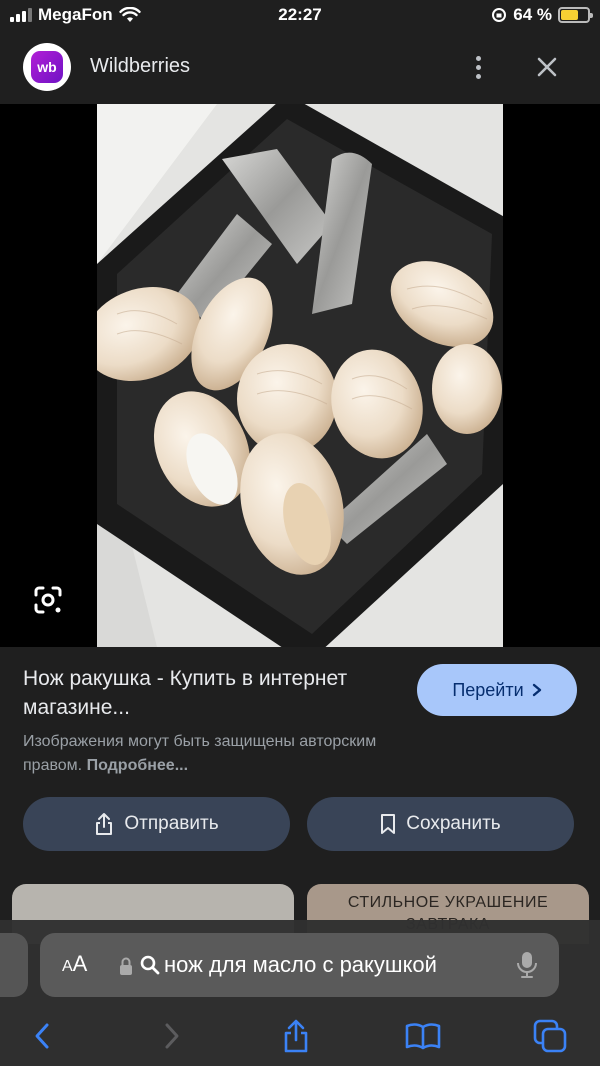 The width and height of the screenshot is (600, 1066). I want to click on visit-button: Перейти, so click(497, 690).